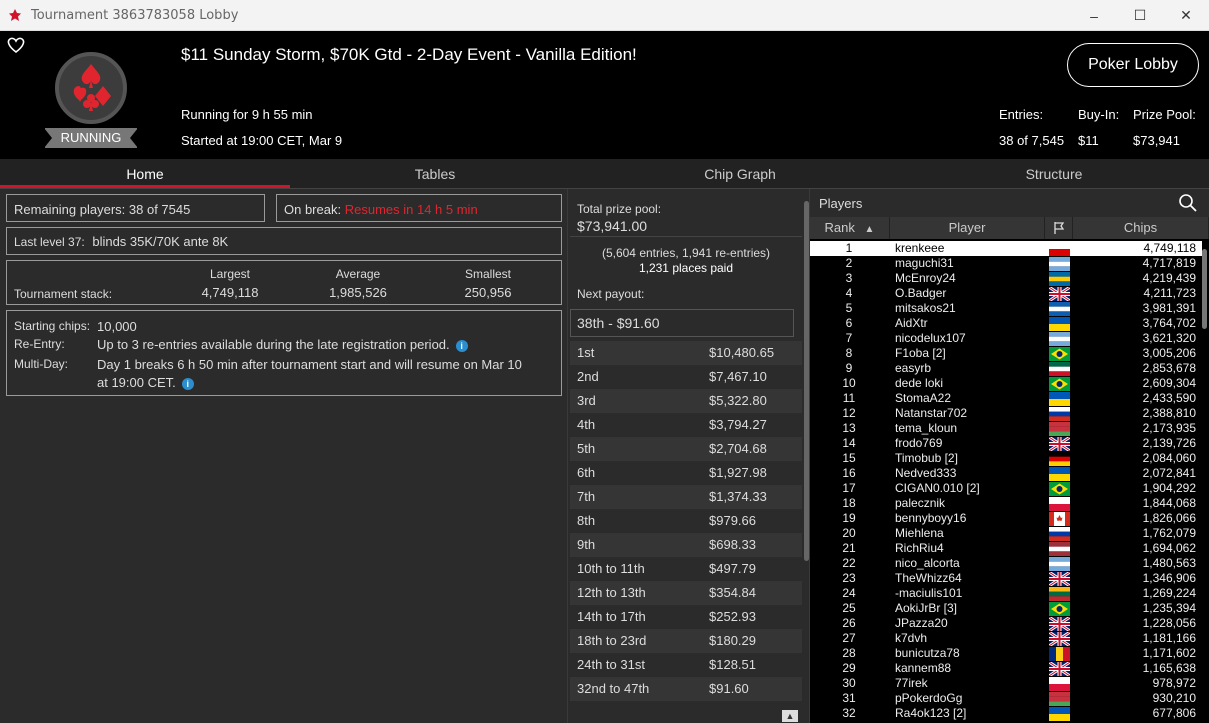 The image size is (1209, 723). What do you see at coordinates (1170, 293) in the screenshot?
I see `player-chips: 4,211,723` at bounding box center [1170, 293].